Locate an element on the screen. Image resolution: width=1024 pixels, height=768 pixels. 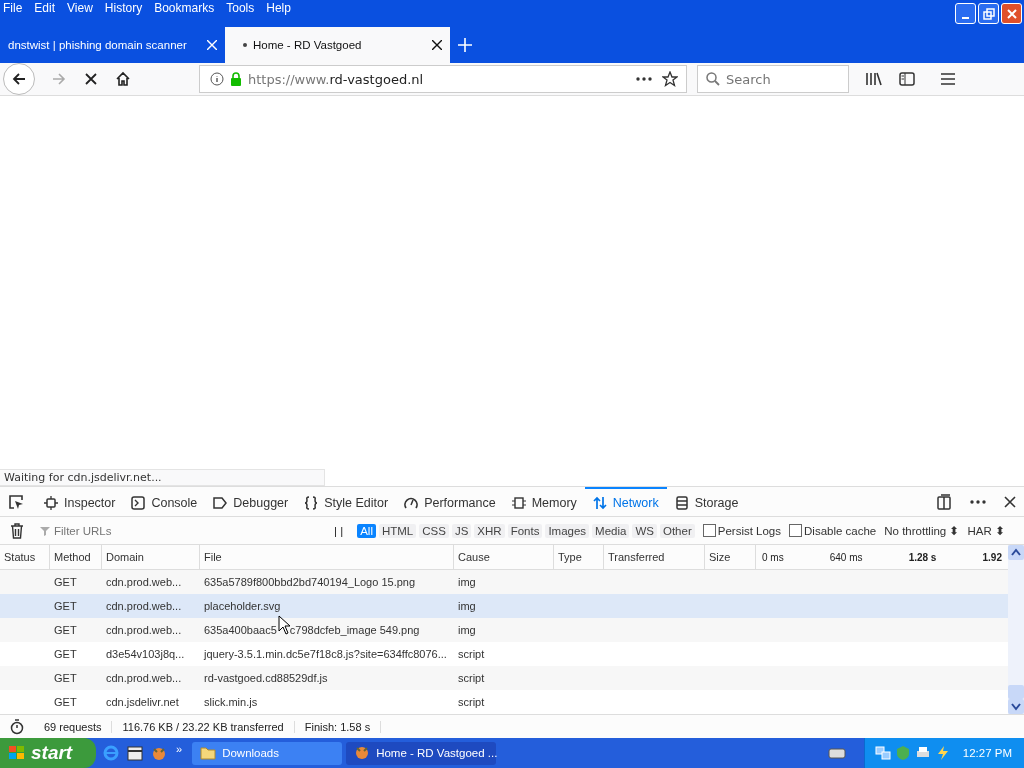
type-filter-button: JS is located at coordinates (461, 530).